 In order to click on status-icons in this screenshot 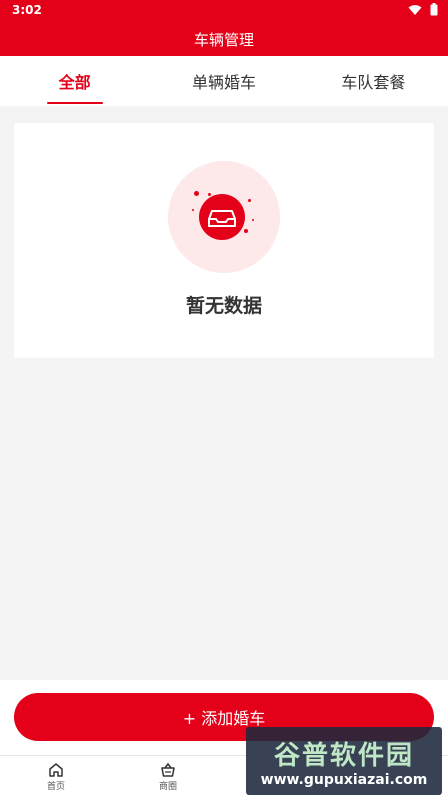, I will do `click(423, 9)`.